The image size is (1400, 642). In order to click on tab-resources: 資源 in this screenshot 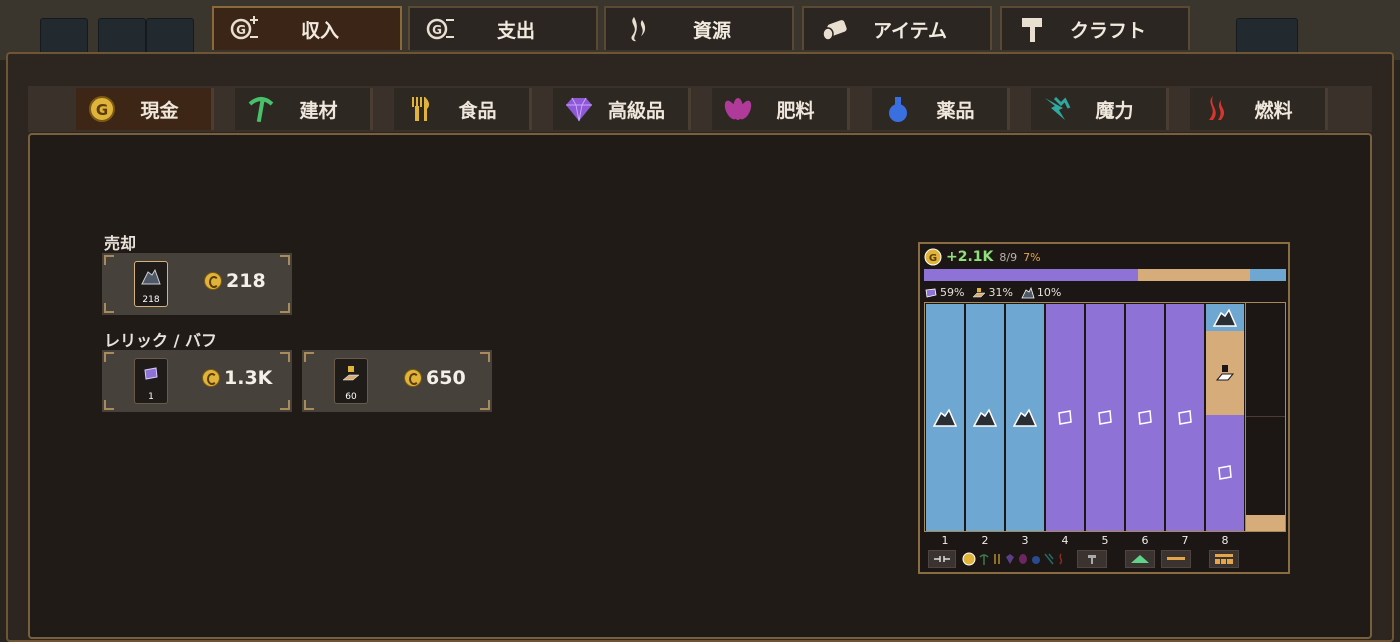, I will do `click(699, 28)`.